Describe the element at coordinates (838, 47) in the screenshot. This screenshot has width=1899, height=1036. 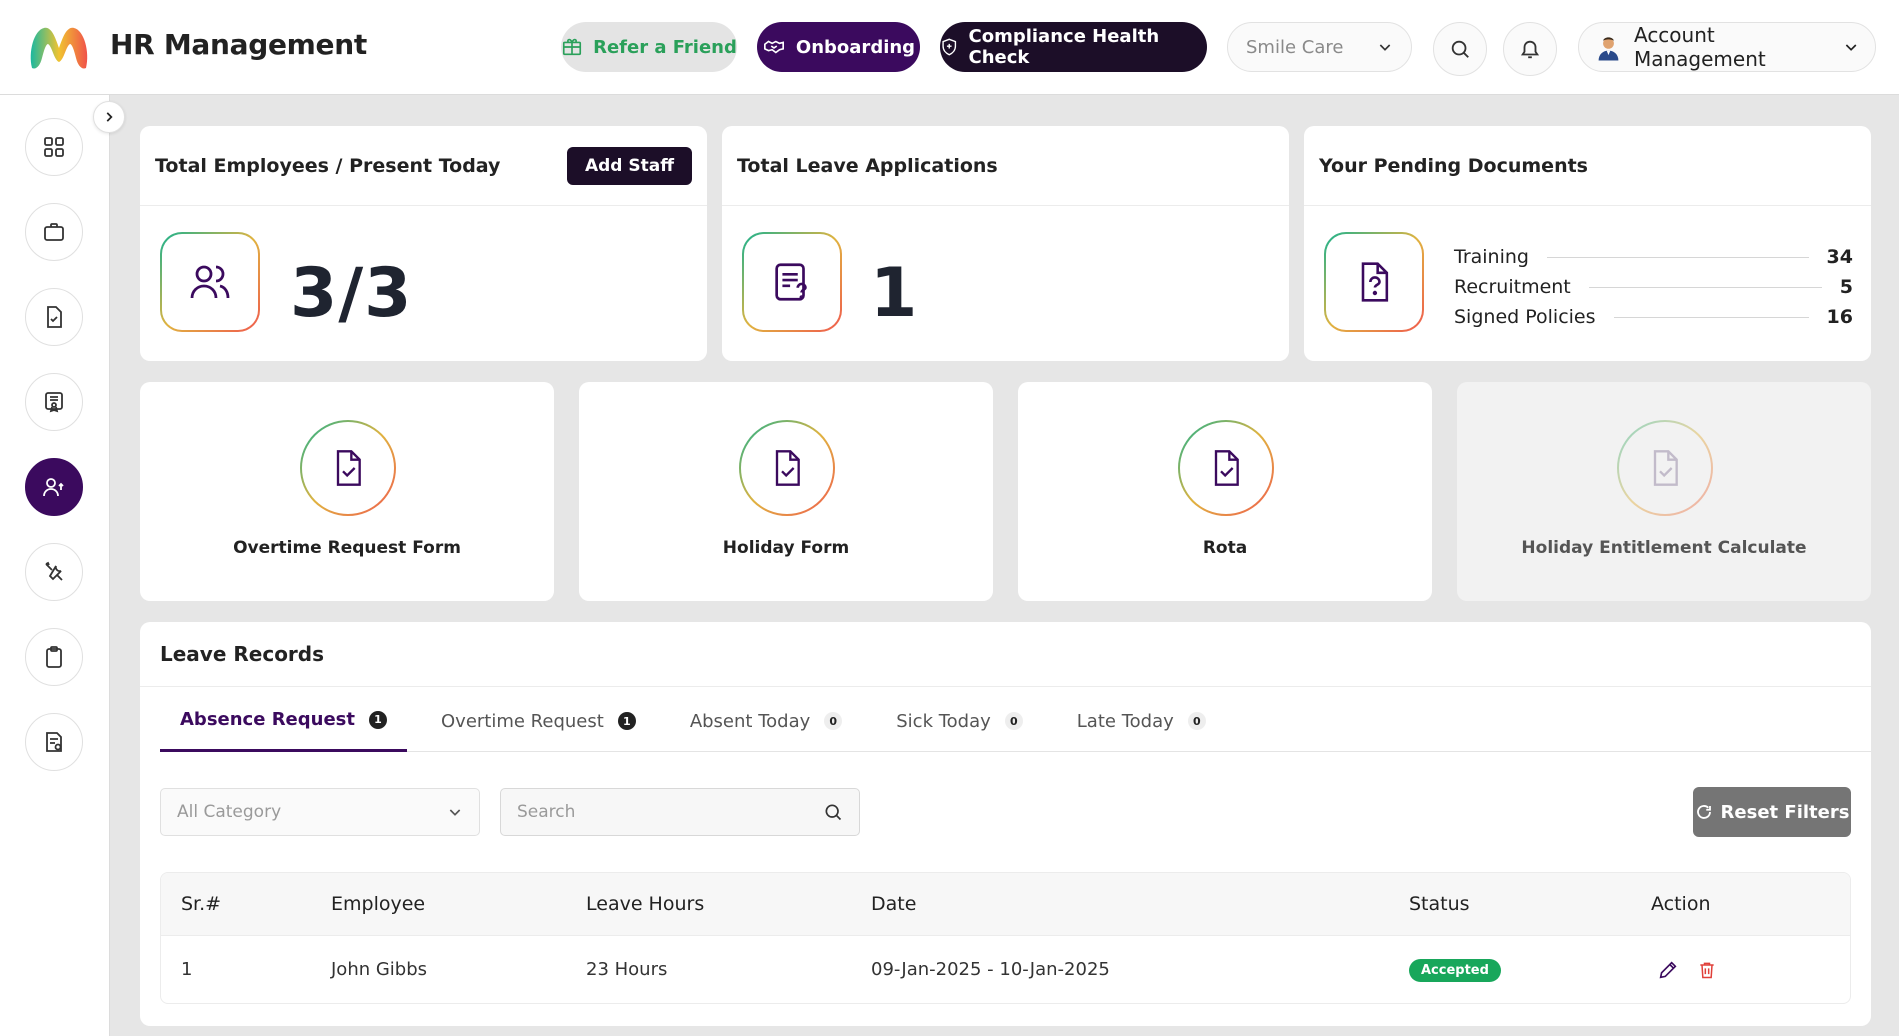
I see `onboarding-button: Onboarding` at that location.